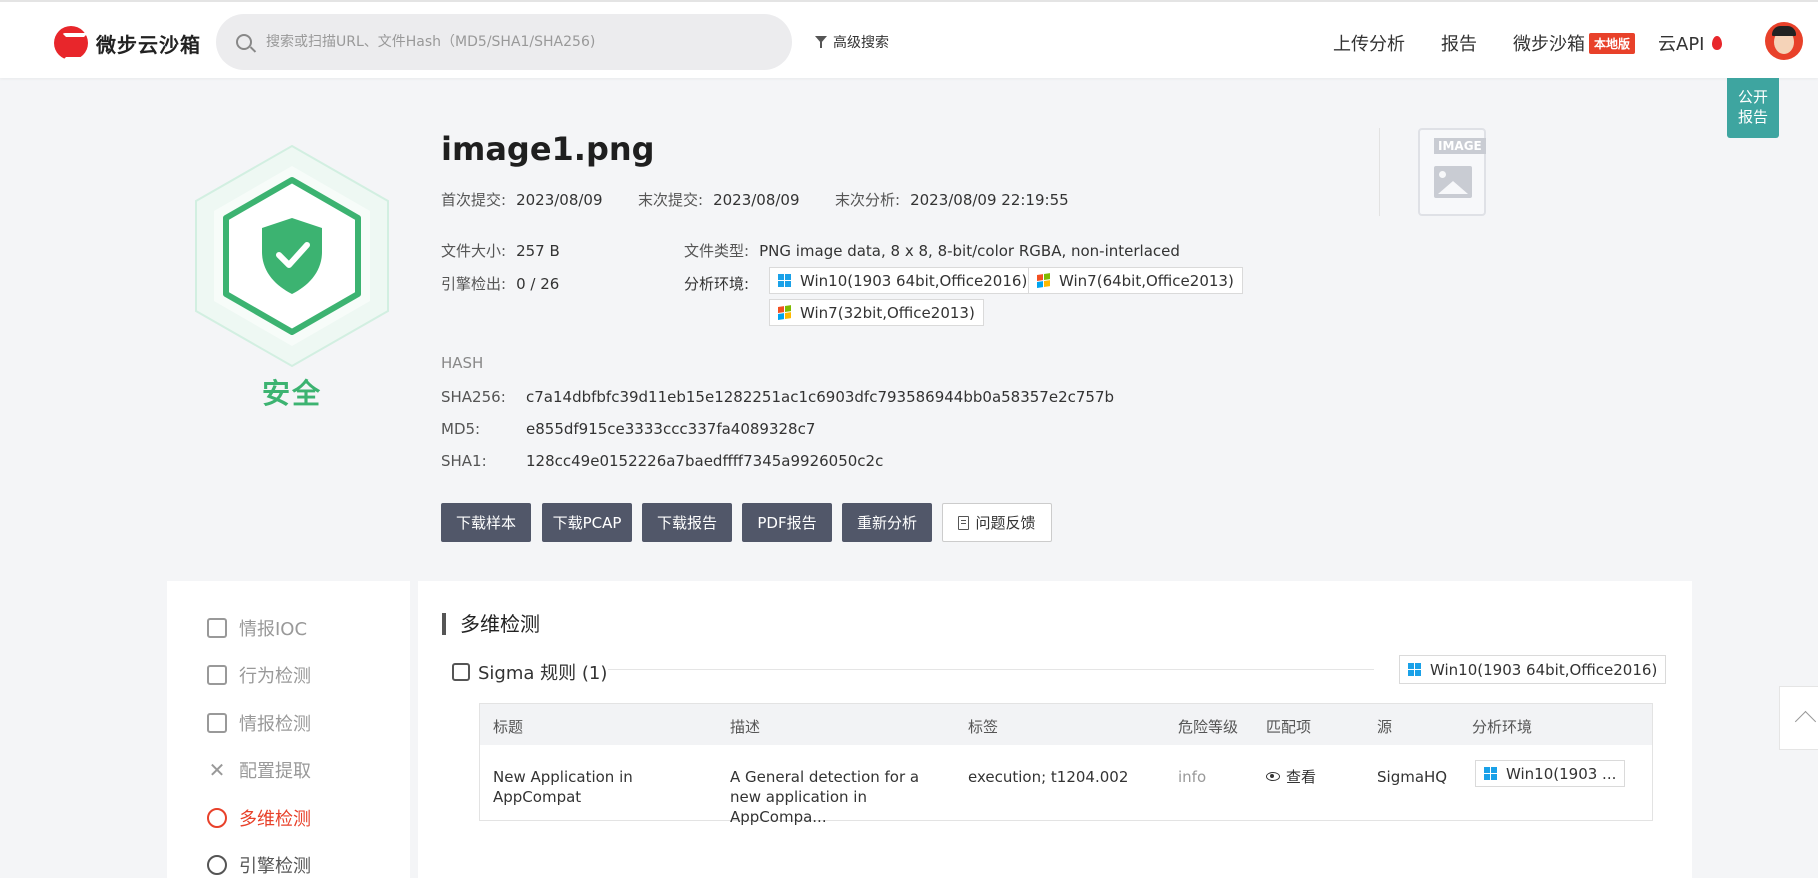  What do you see at coordinates (1452, 172) in the screenshot?
I see `file-type-thumbnail: IMAGE` at bounding box center [1452, 172].